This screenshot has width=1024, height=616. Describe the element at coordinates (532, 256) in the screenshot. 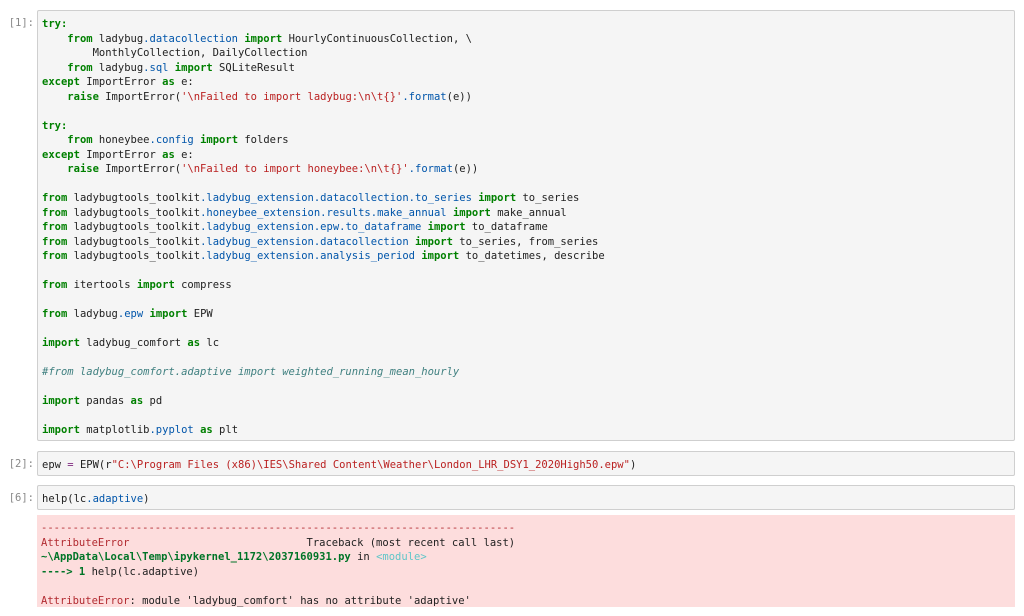

I see `code-token: to_datetimes, describe` at that location.